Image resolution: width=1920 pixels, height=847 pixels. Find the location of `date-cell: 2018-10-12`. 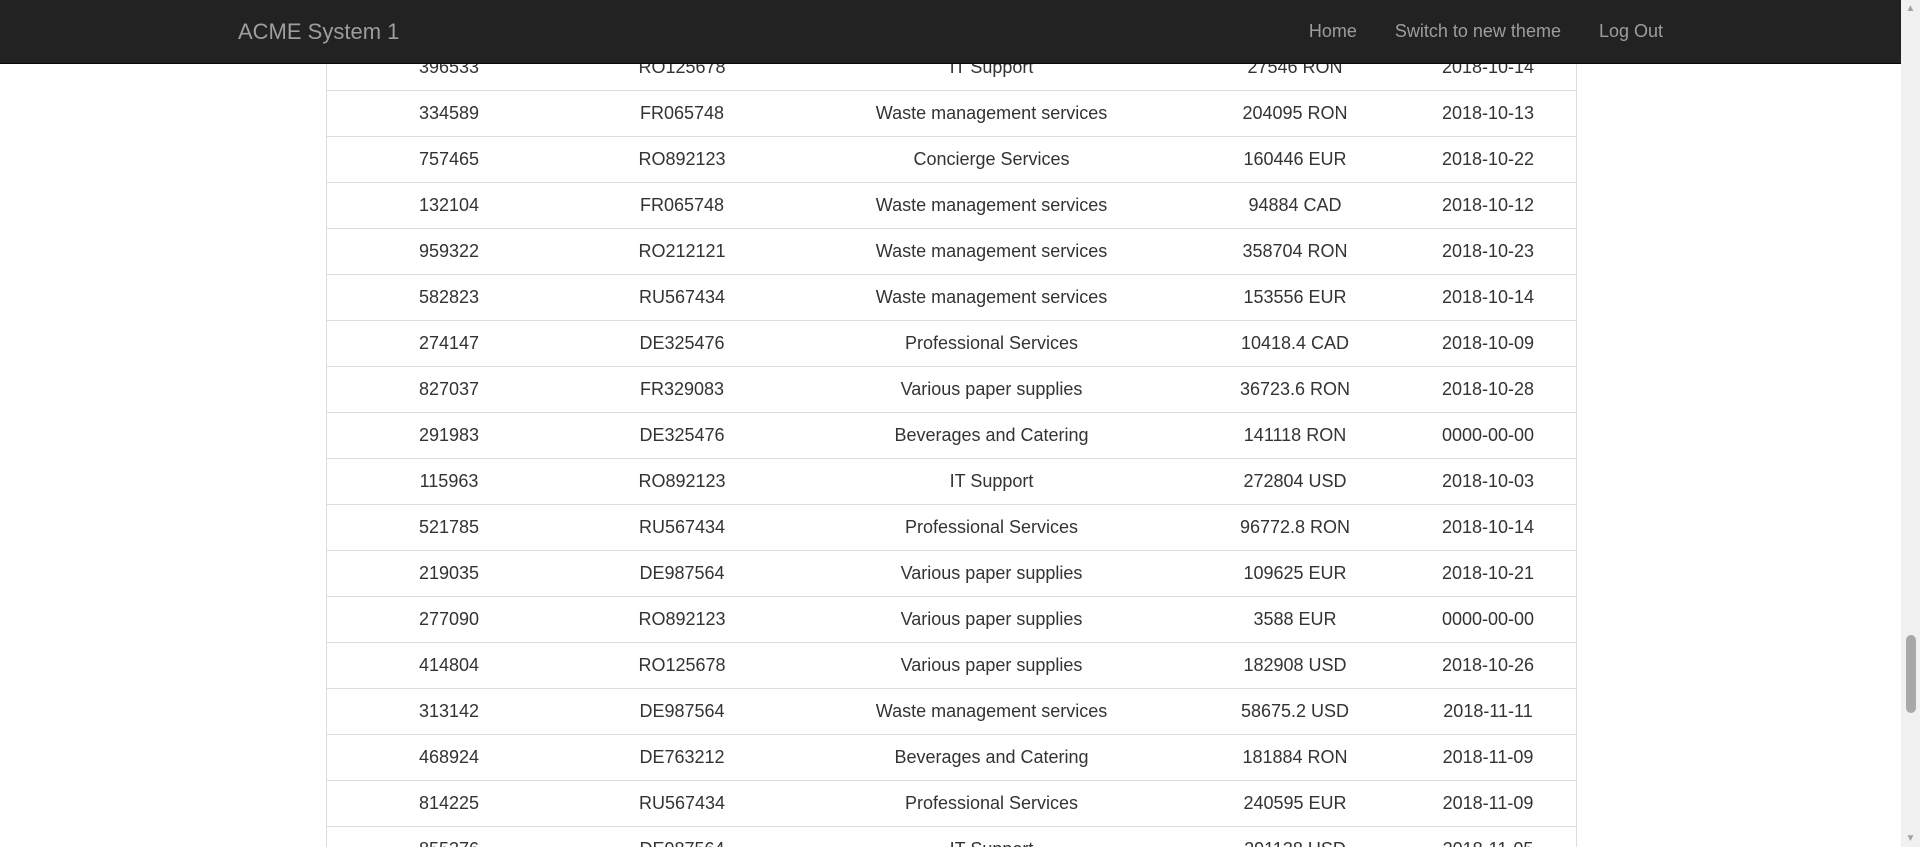

date-cell: 2018-10-12 is located at coordinates (1488, 205).